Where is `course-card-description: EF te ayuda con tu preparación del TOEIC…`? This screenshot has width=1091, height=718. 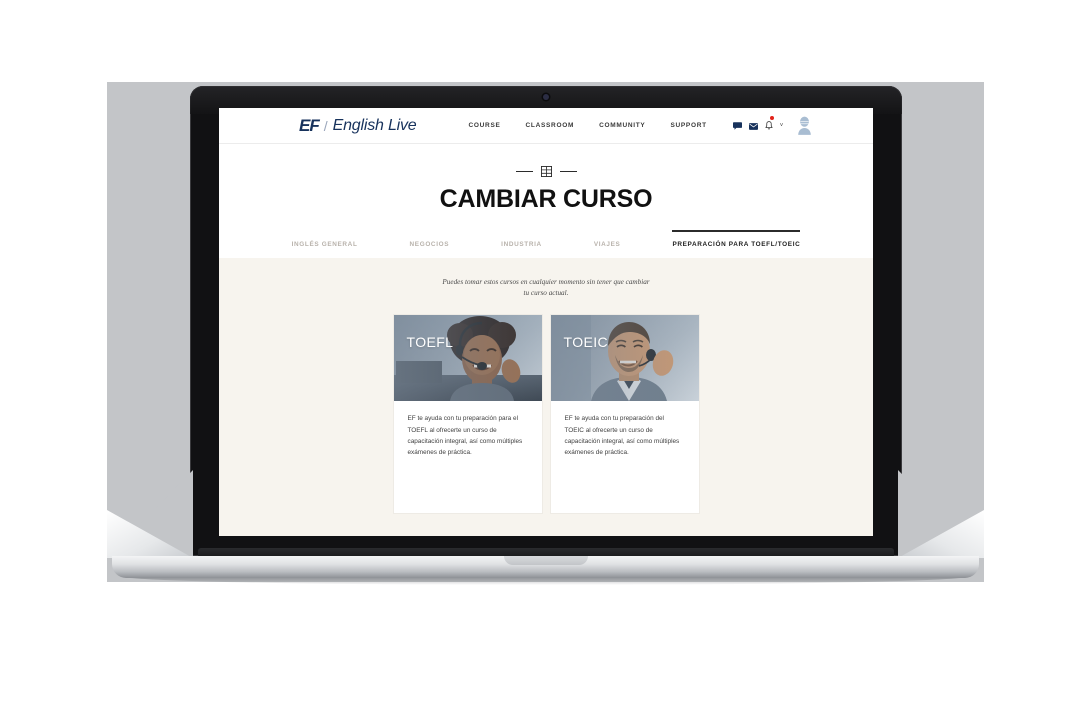 course-card-description: EF te ayuda con tu preparación del TOEIC… is located at coordinates (622, 435).